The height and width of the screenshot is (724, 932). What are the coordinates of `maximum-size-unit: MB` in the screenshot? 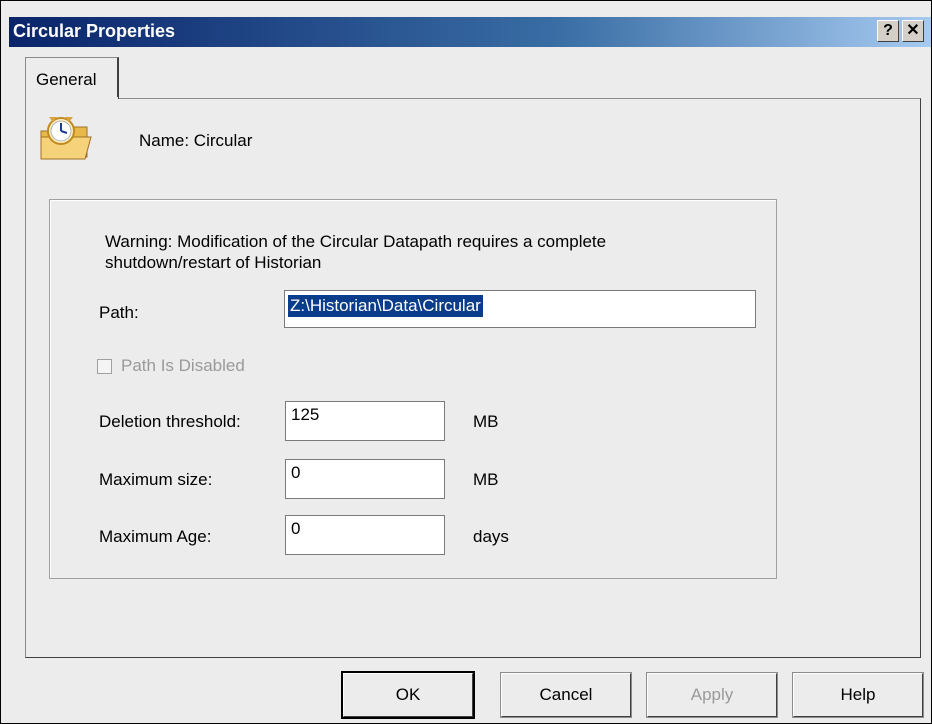 It's located at (486, 479).